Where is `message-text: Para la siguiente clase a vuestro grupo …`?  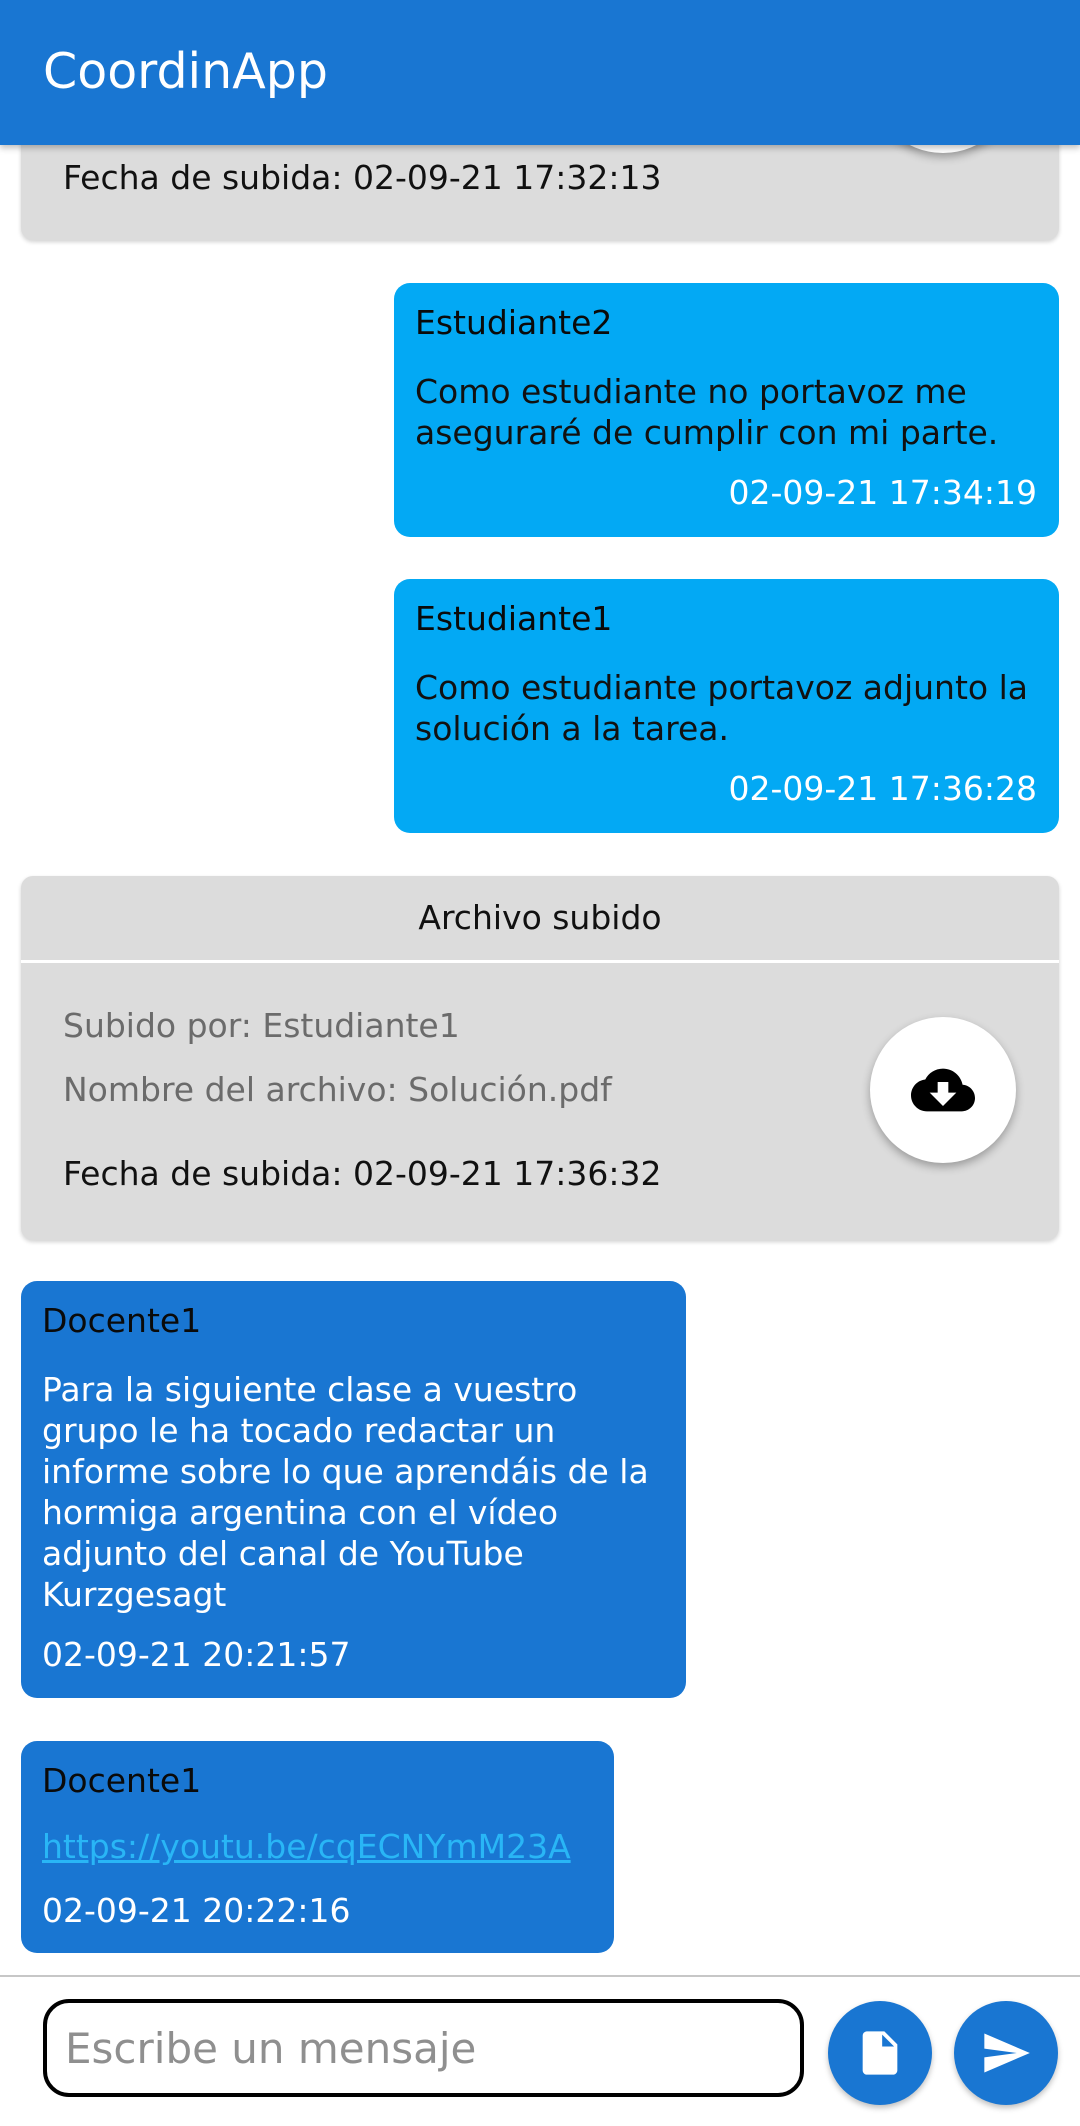 message-text: Para la siguiente clase a vuestro grupo … is located at coordinates (345, 1492).